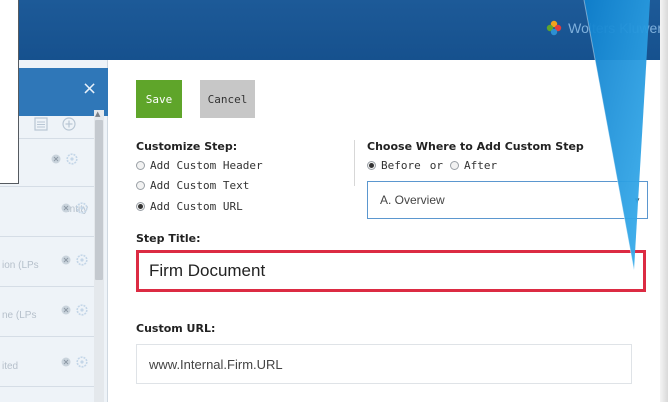 The height and width of the screenshot is (402, 668). I want to click on step-select: A. Overview ▼, so click(507, 200).